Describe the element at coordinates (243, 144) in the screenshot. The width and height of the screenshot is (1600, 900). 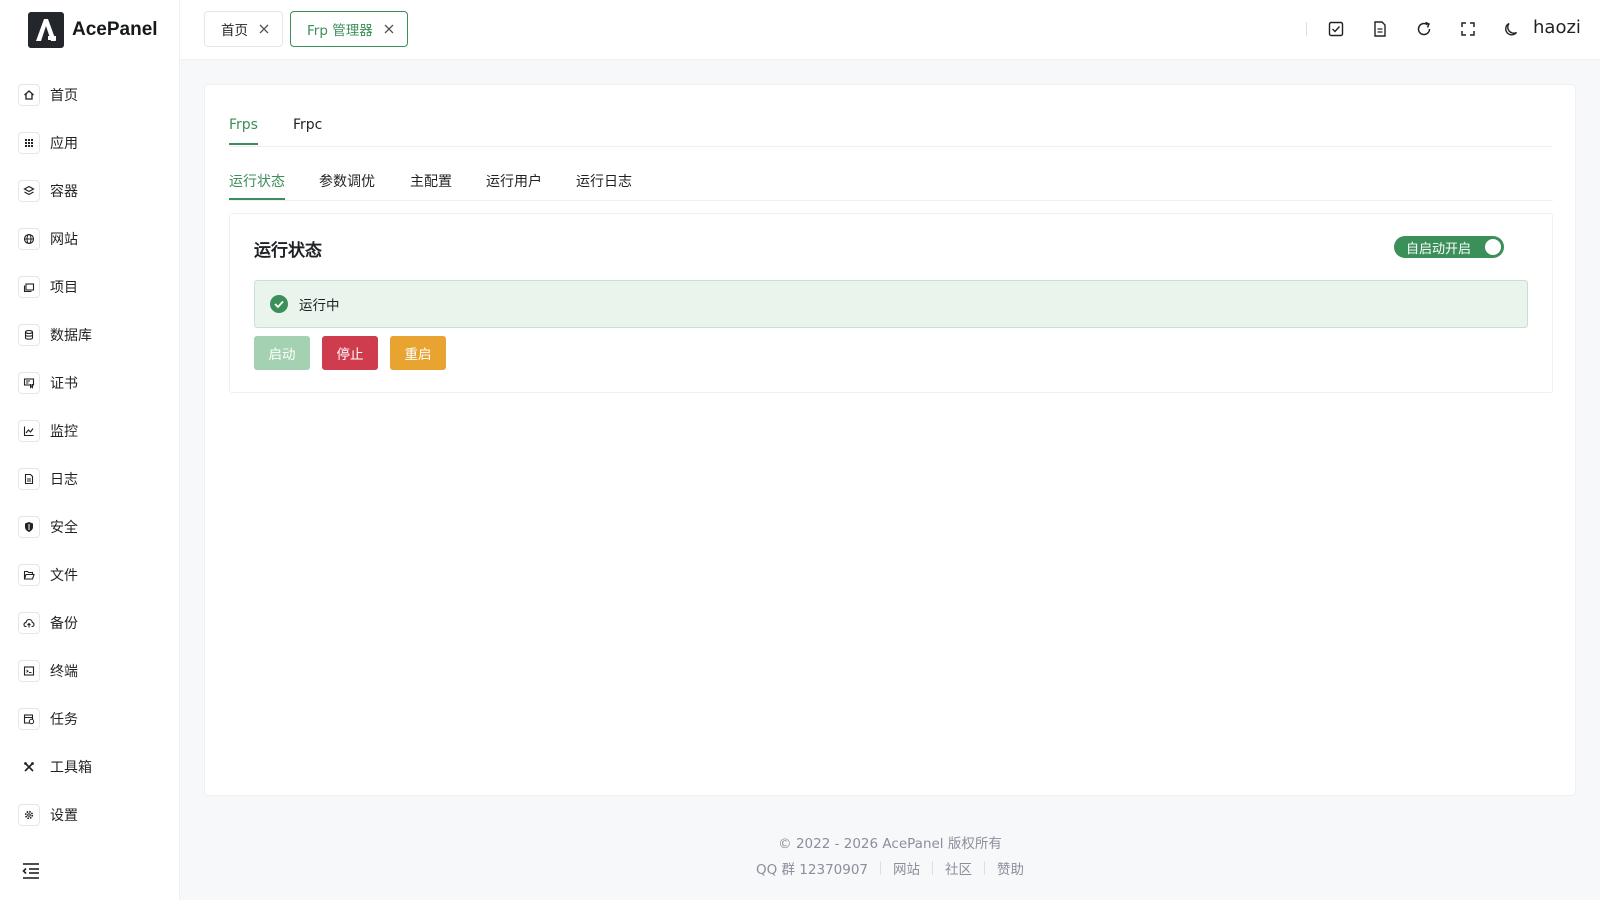
I see `active-tab-indicator` at that location.